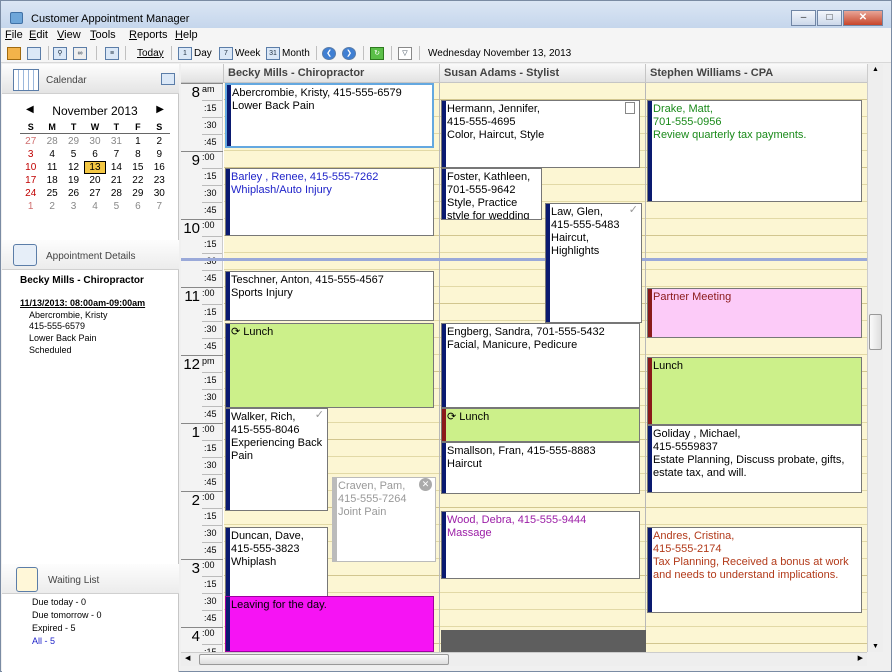  What do you see at coordinates (540, 468) in the screenshot?
I see `appointment-smallson: Smallson, Fran, 415-555-8883 Haircut` at bounding box center [540, 468].